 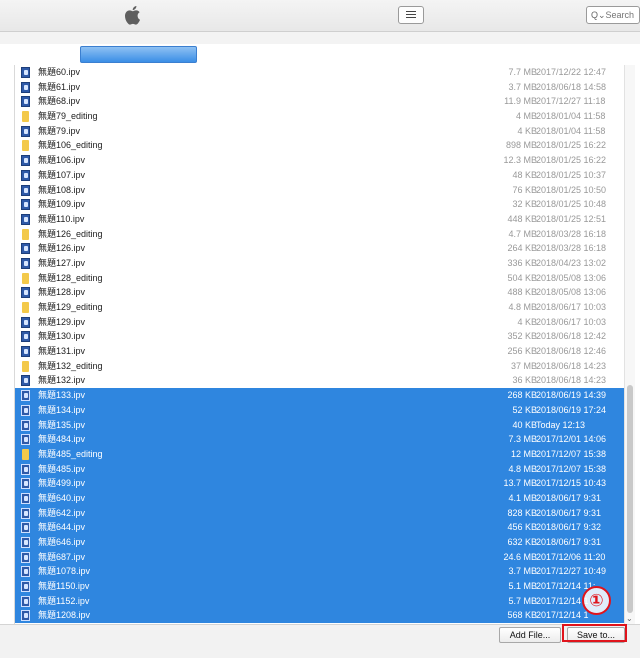 What do you see at coordinates (320, 234) in the screenshot?
I see `file-row: 無題126_editing 4.7 MB 2018/03/28 16:18` at bounding box center [320, 234].